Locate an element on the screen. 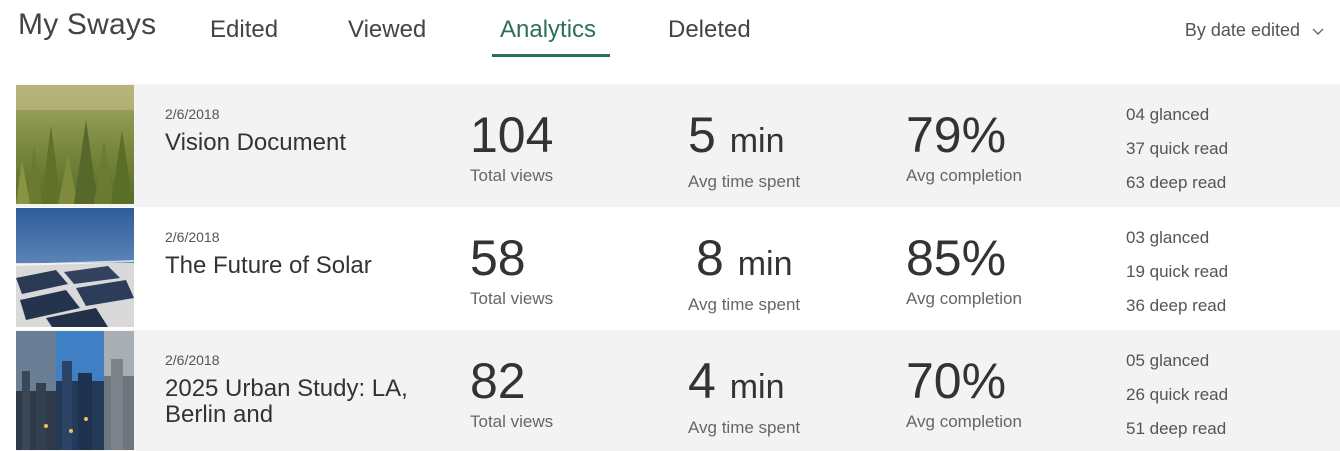  avg-completion-stat: 79% Avg completion is located at coordinates (964, 148).